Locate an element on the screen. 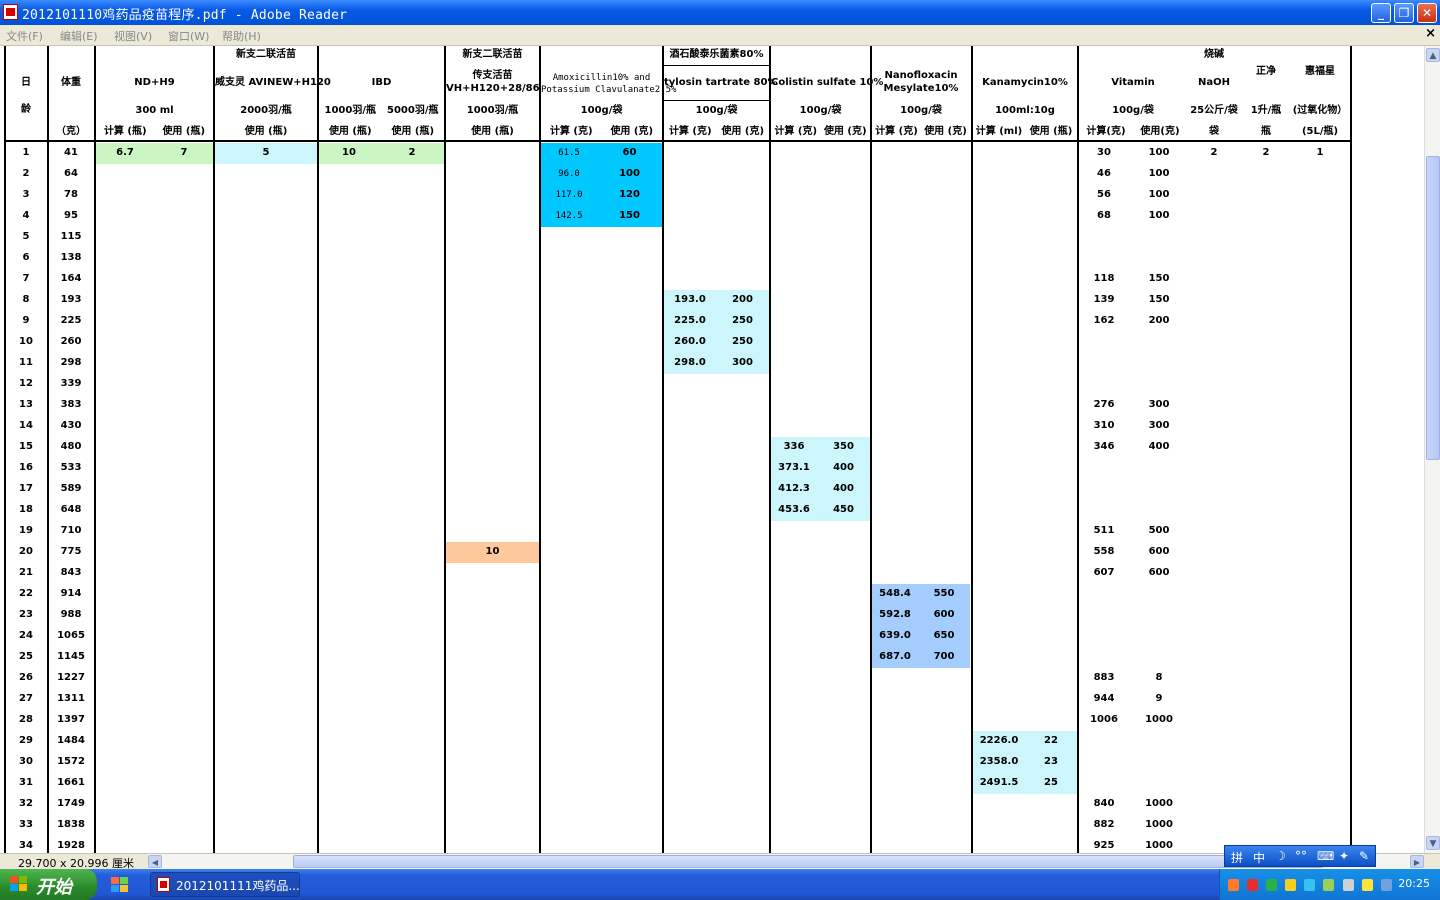  ime-keyboard-icon: ⌨ is located at coordinates (1325, 856).